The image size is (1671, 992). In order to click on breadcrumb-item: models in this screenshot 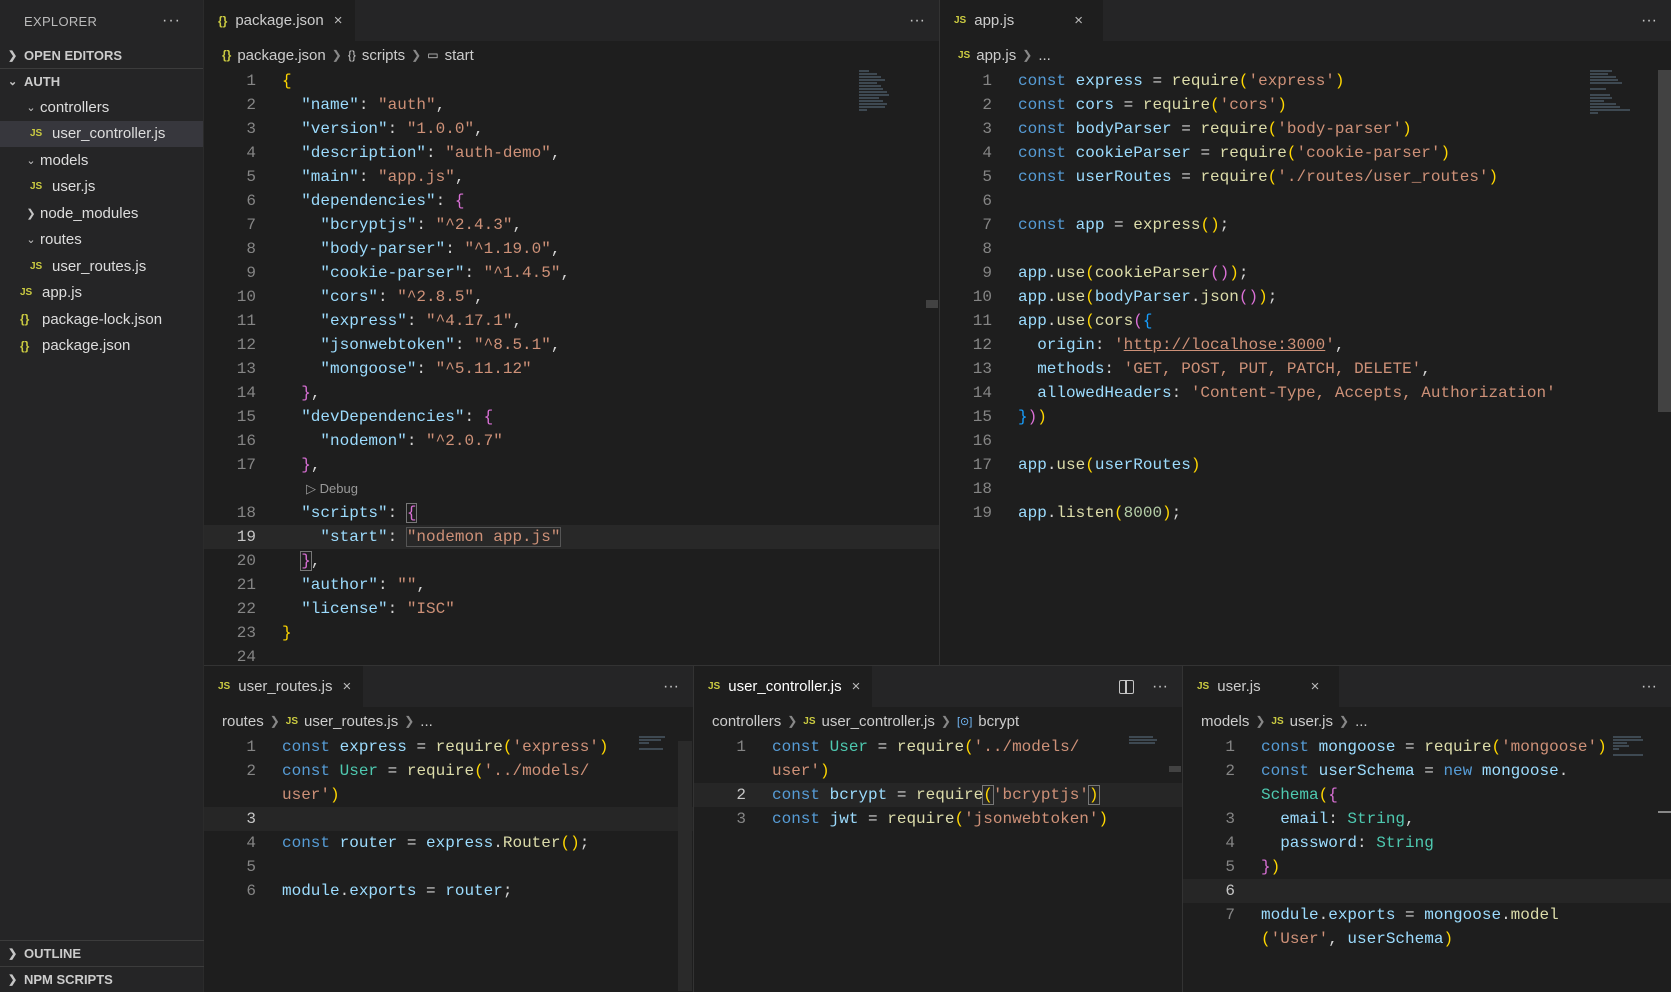, I will do `click(1225, 721)`.